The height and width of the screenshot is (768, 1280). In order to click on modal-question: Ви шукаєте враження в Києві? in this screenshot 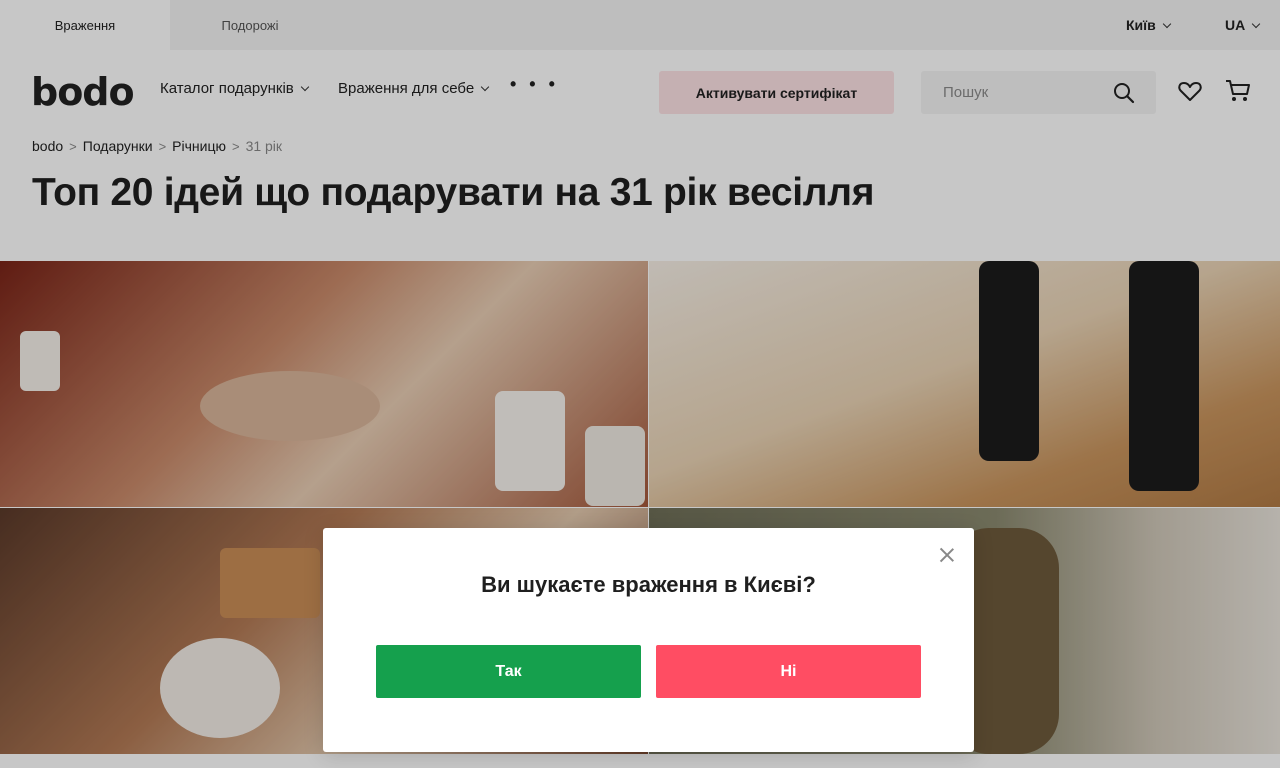, I will do `click(648, 584)`.